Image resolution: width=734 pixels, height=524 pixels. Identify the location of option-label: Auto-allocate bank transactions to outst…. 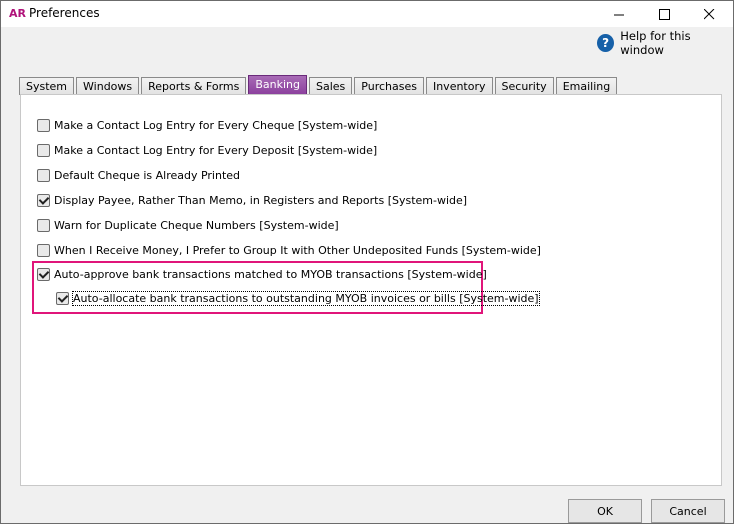
(306, 298).